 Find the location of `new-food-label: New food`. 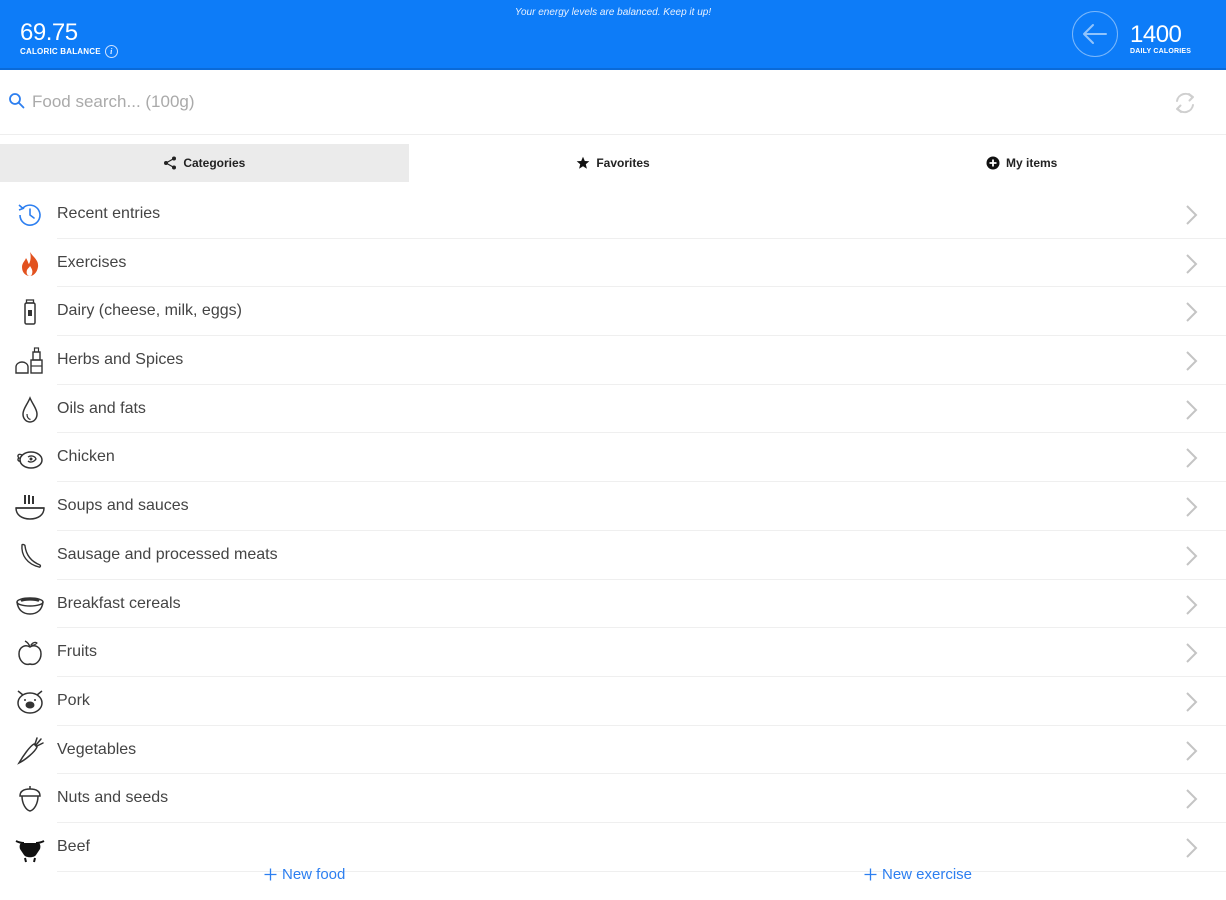

new-food-label: New food is located at coordinates (314, 874).